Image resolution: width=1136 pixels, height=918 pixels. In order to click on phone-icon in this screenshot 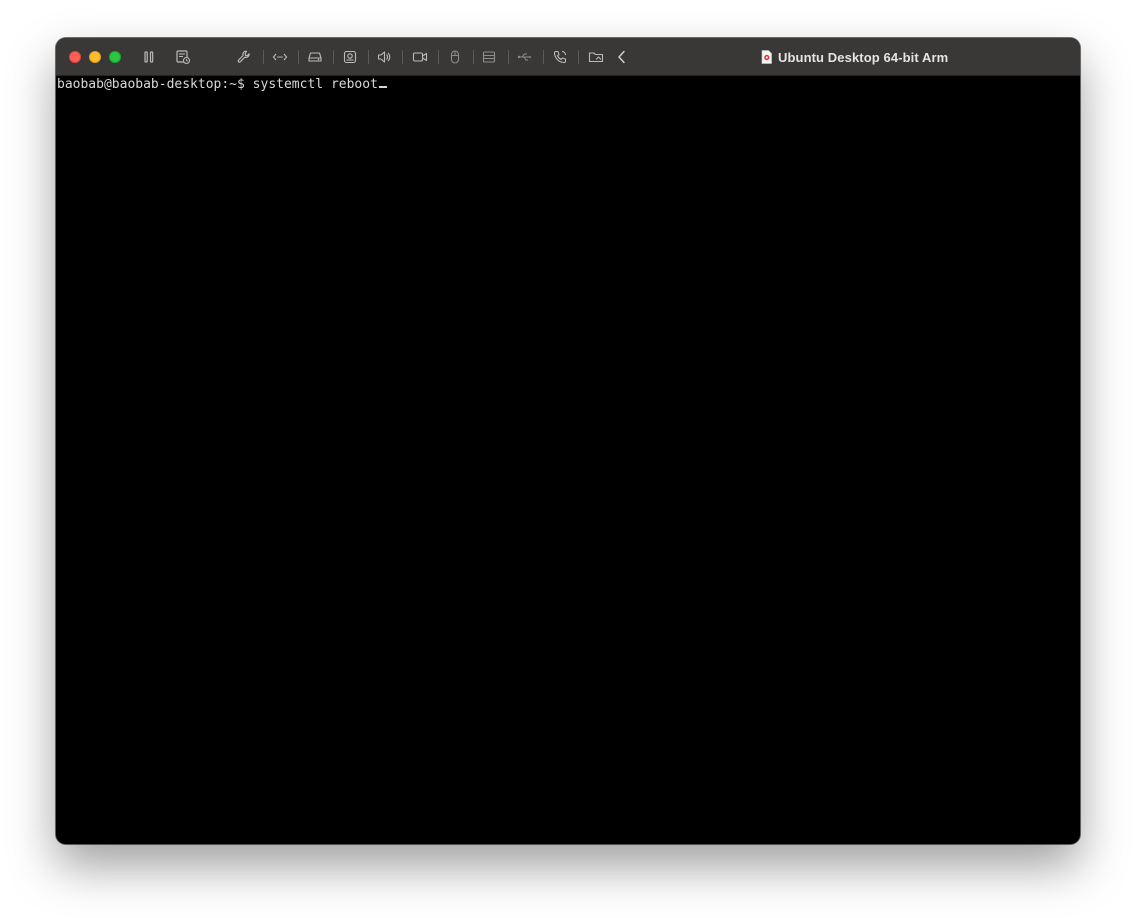, I will do `click(560, 57)`.